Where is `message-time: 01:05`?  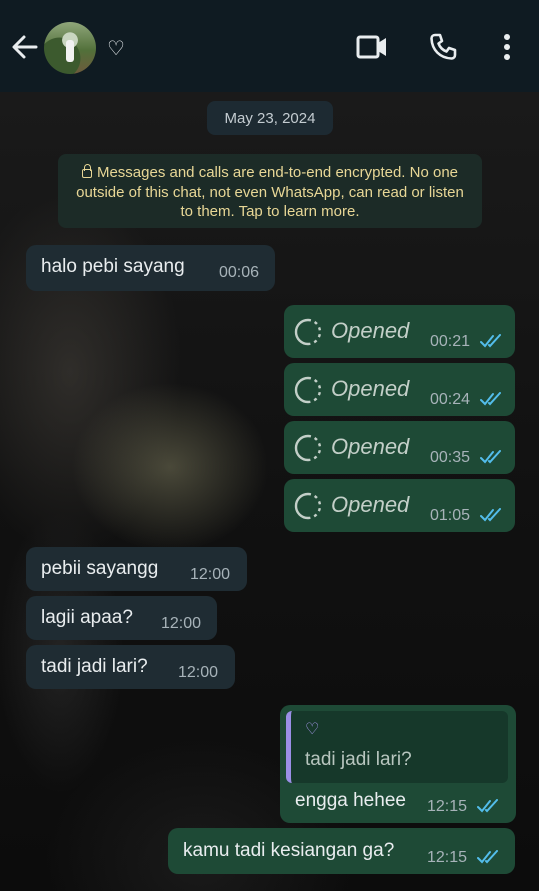 message-time: 01:05 is located at coordinates (450, 515).